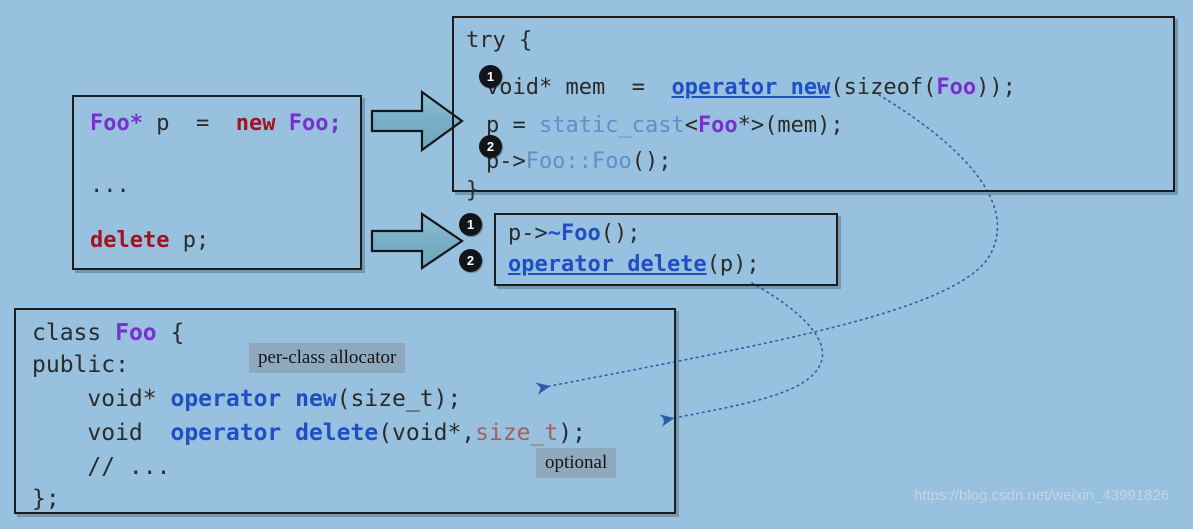  I want to click on token-class-keyword: class, so click(74, 333).